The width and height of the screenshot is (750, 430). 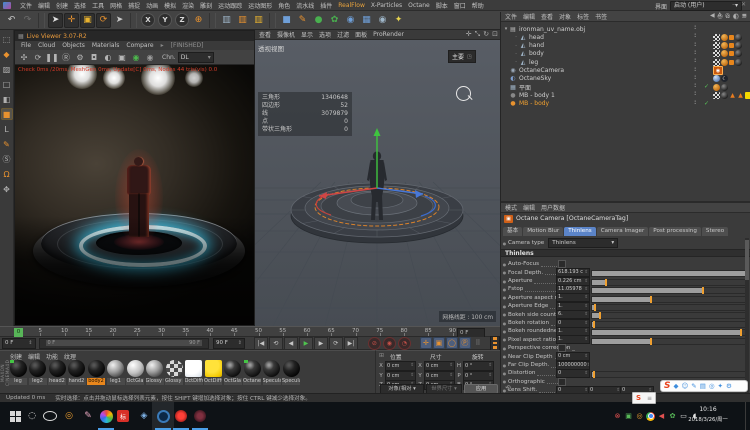 What do you see at coordinates (374, 343) in the screenshot?
I see `record-keyframe-button: ⊘` at bounding box center [374, 343].